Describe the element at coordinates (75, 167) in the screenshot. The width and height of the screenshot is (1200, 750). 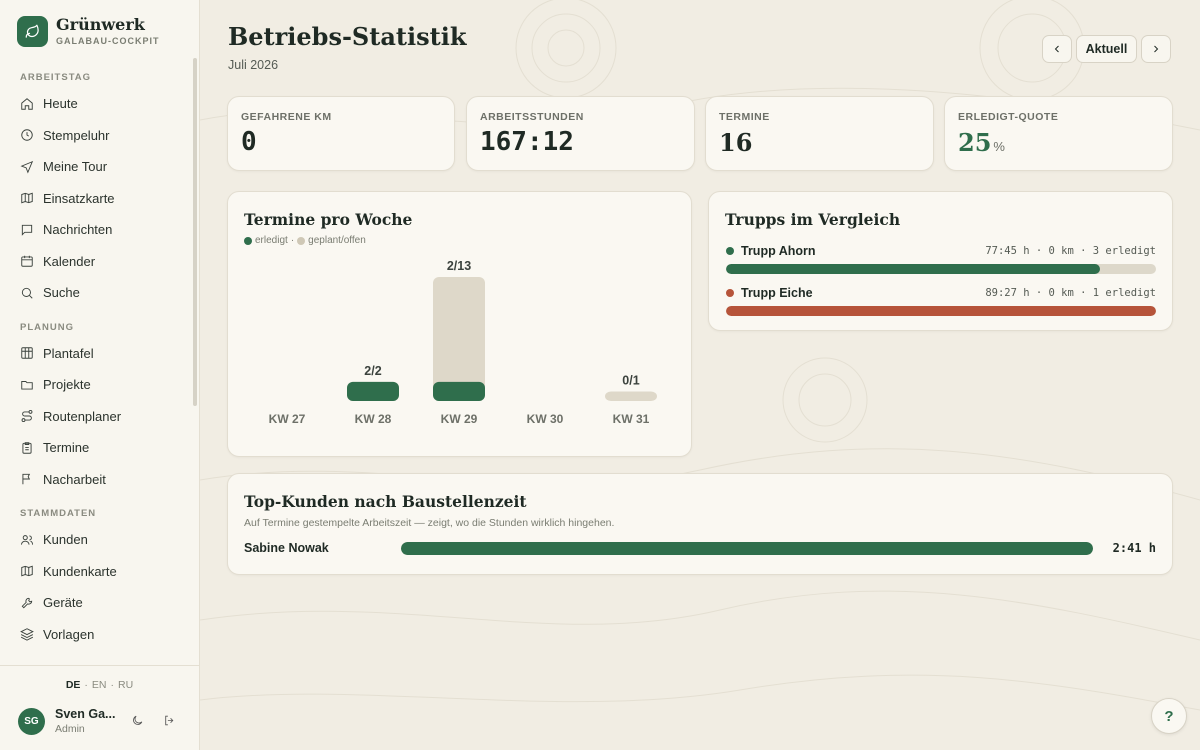
I see `sidebar-item-label: Meine Tour` at that location.